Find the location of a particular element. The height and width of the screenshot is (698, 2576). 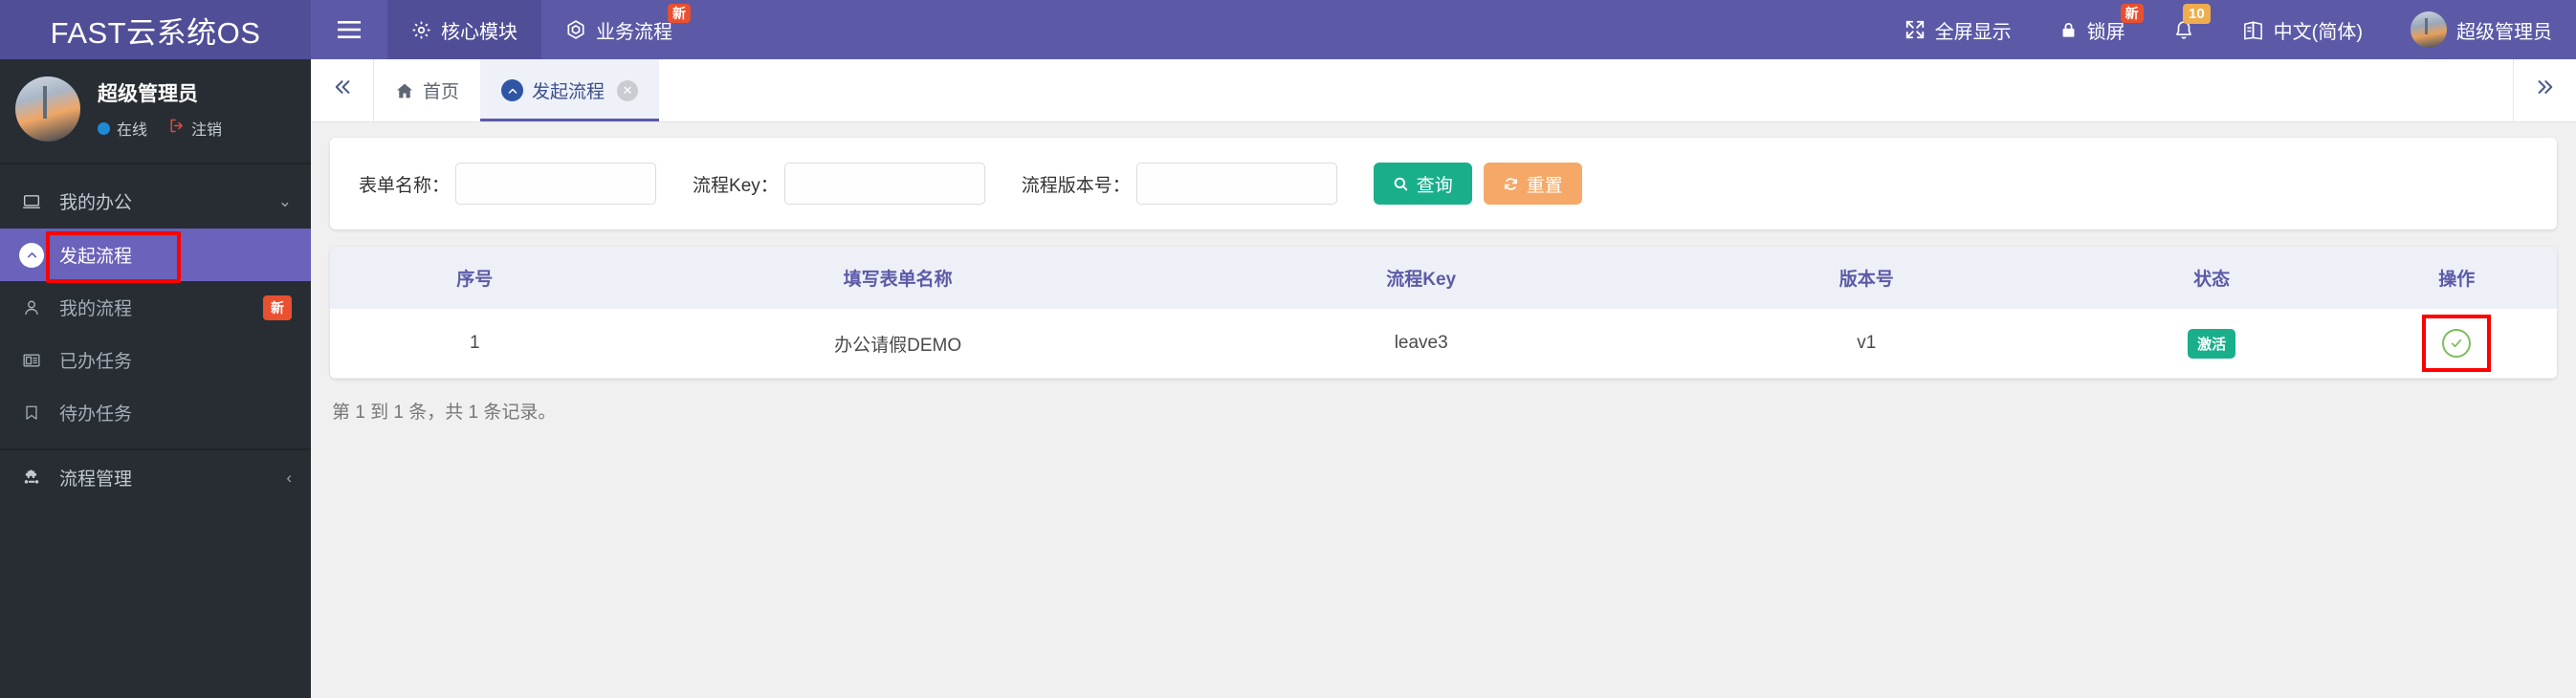

table-header-form-name: 填写表单名称 is located at coordinates (898, 278).